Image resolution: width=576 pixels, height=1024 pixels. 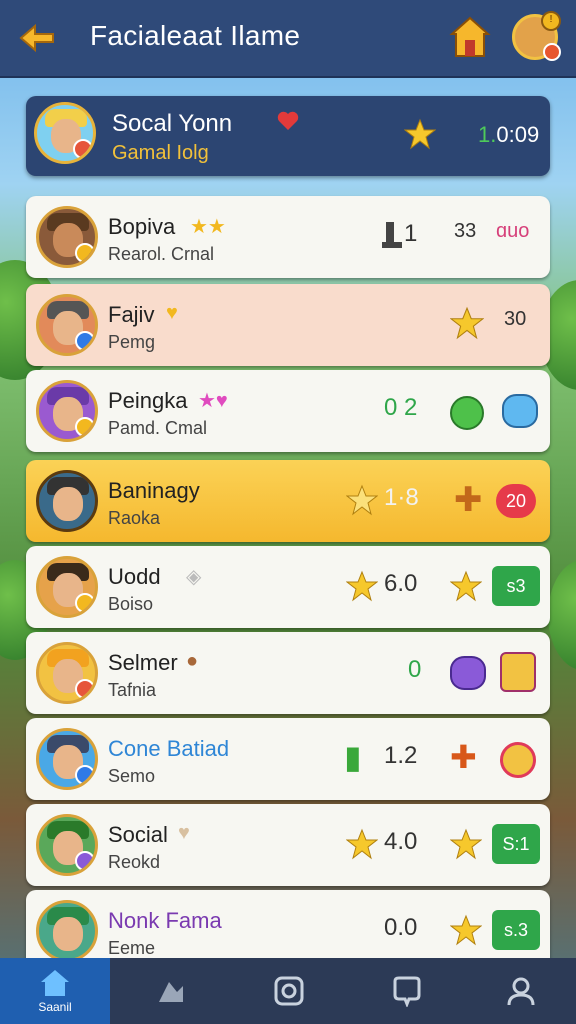 I want to click on player-subtitle: Boiso, so click(x=131, y=604).